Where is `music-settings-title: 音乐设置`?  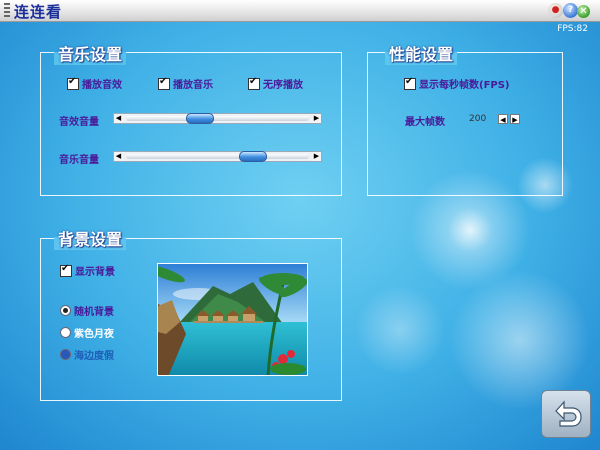 music-settings-title: 音乐设置 is located at coordinates (90, 53).